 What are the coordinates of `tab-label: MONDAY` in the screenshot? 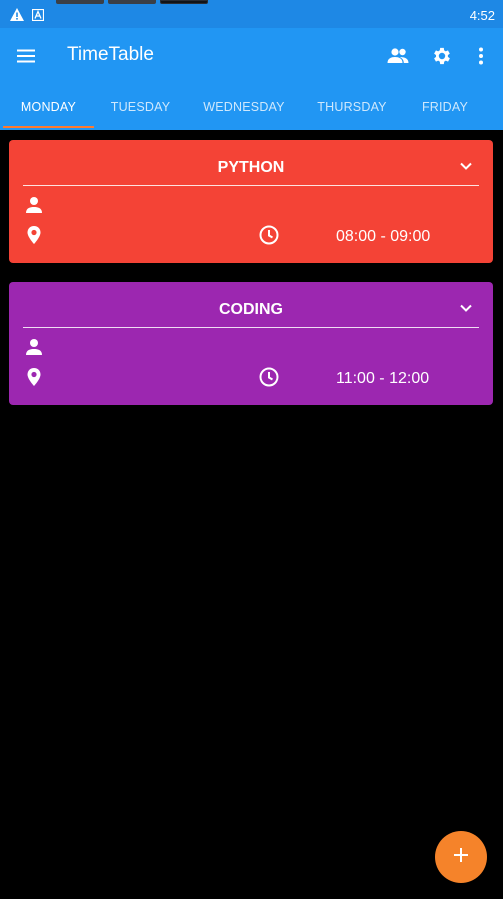 It's located at (48, 107).